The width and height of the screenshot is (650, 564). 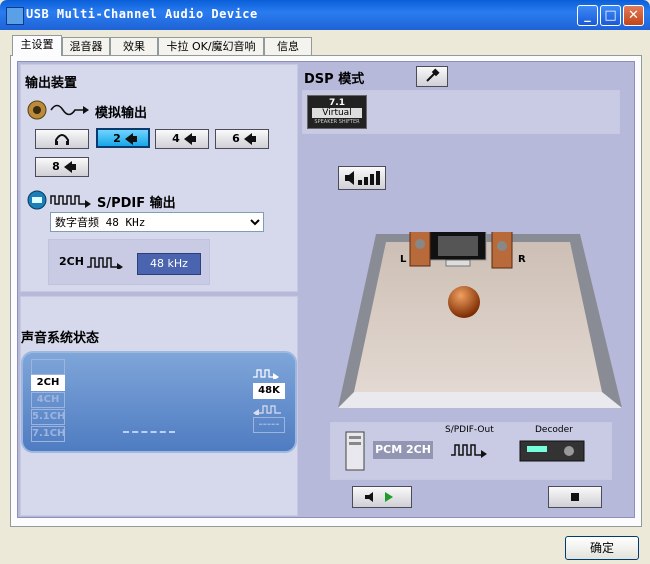 What do you see at coordinates (211, 46) in the screenshot?
I see `tab-karaoke: 卡拉 OK/魔幻音响` at bounding box center [211, 46].